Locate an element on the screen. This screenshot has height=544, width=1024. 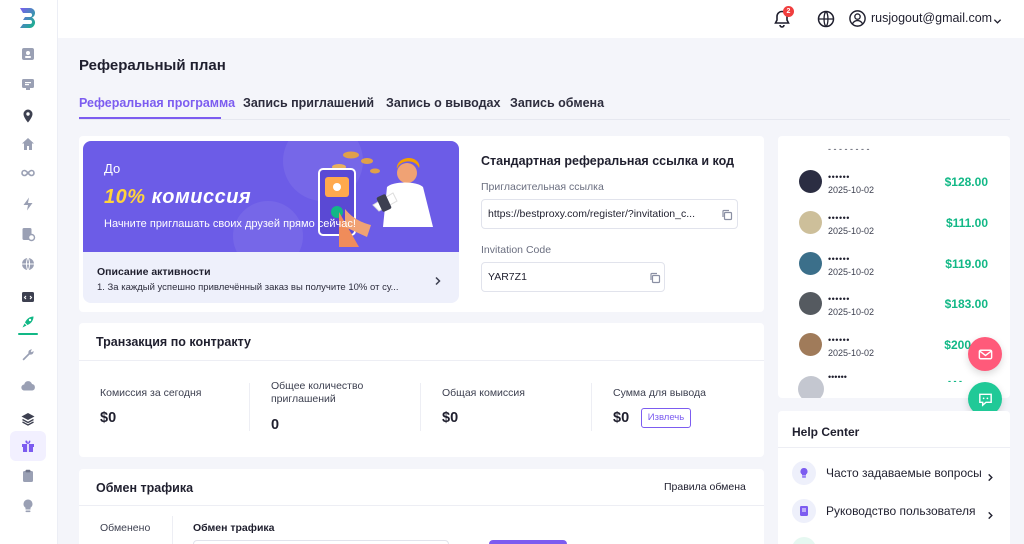
feed-amount: $200 is located at coordinates (957, 345).